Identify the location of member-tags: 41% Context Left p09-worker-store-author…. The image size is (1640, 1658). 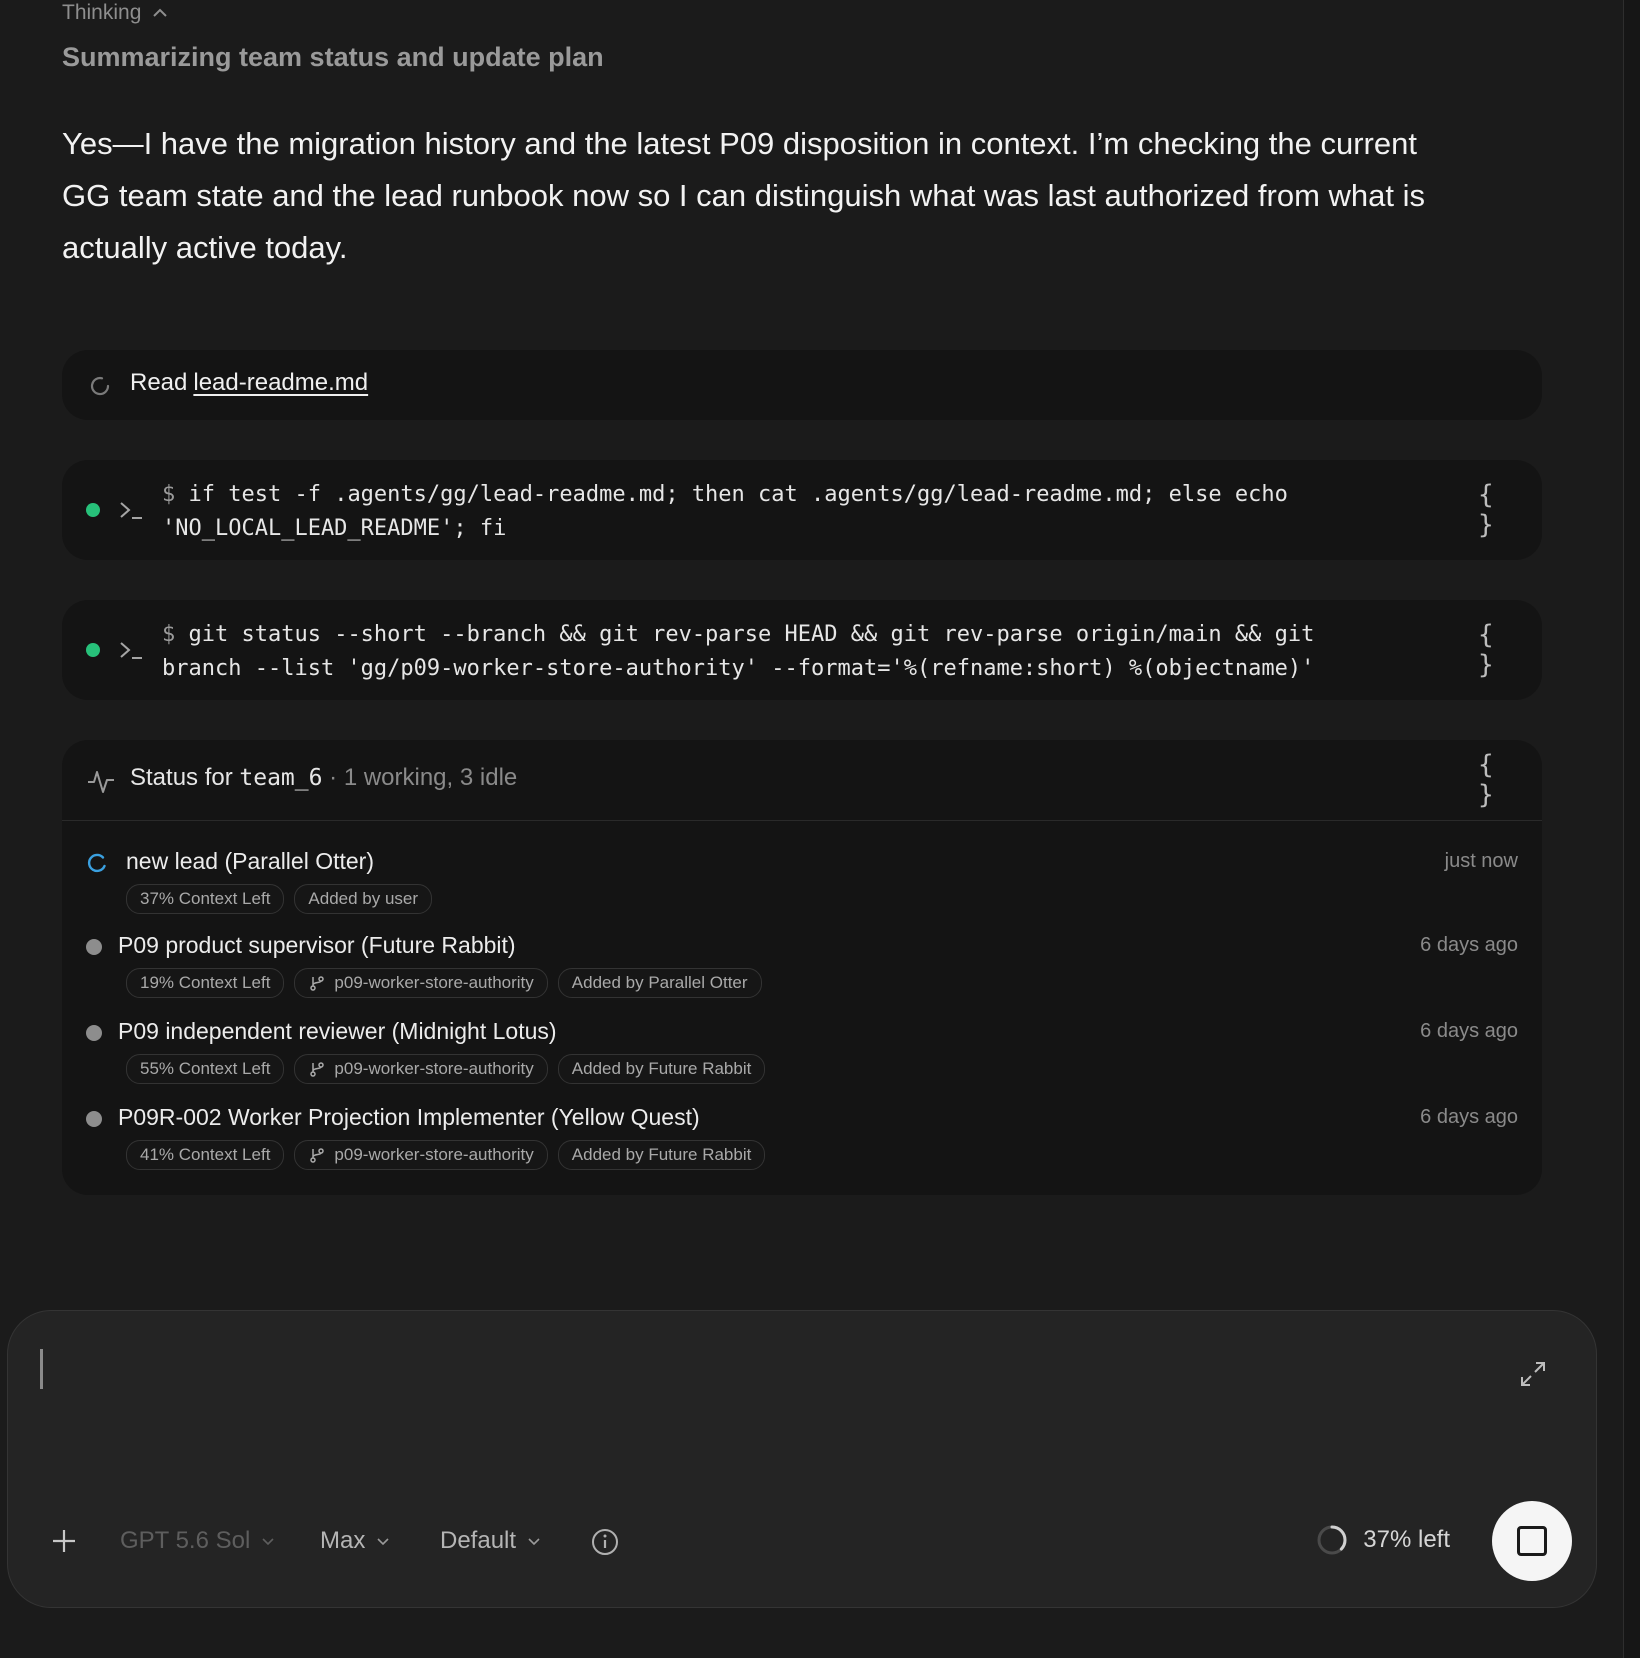
(446, 1155).